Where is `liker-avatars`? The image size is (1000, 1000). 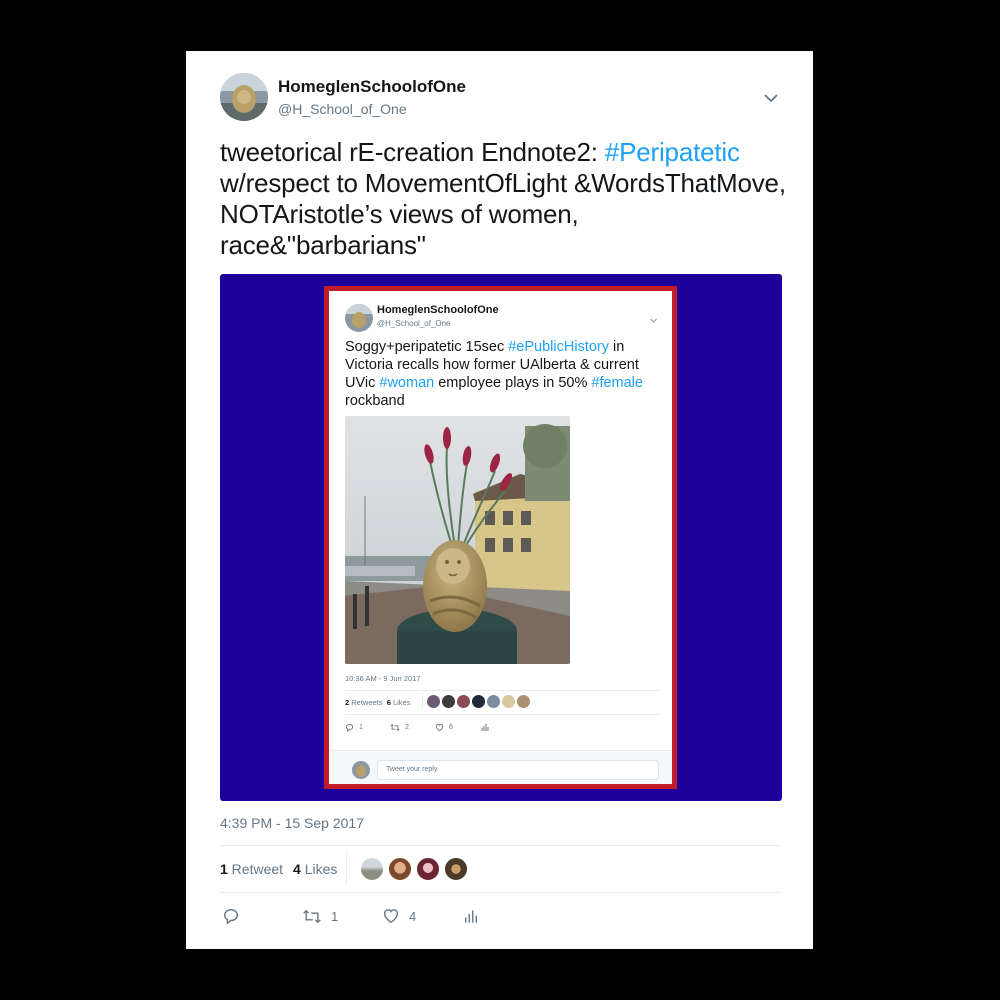 liker-avatars is located at coordinates (414, 869).